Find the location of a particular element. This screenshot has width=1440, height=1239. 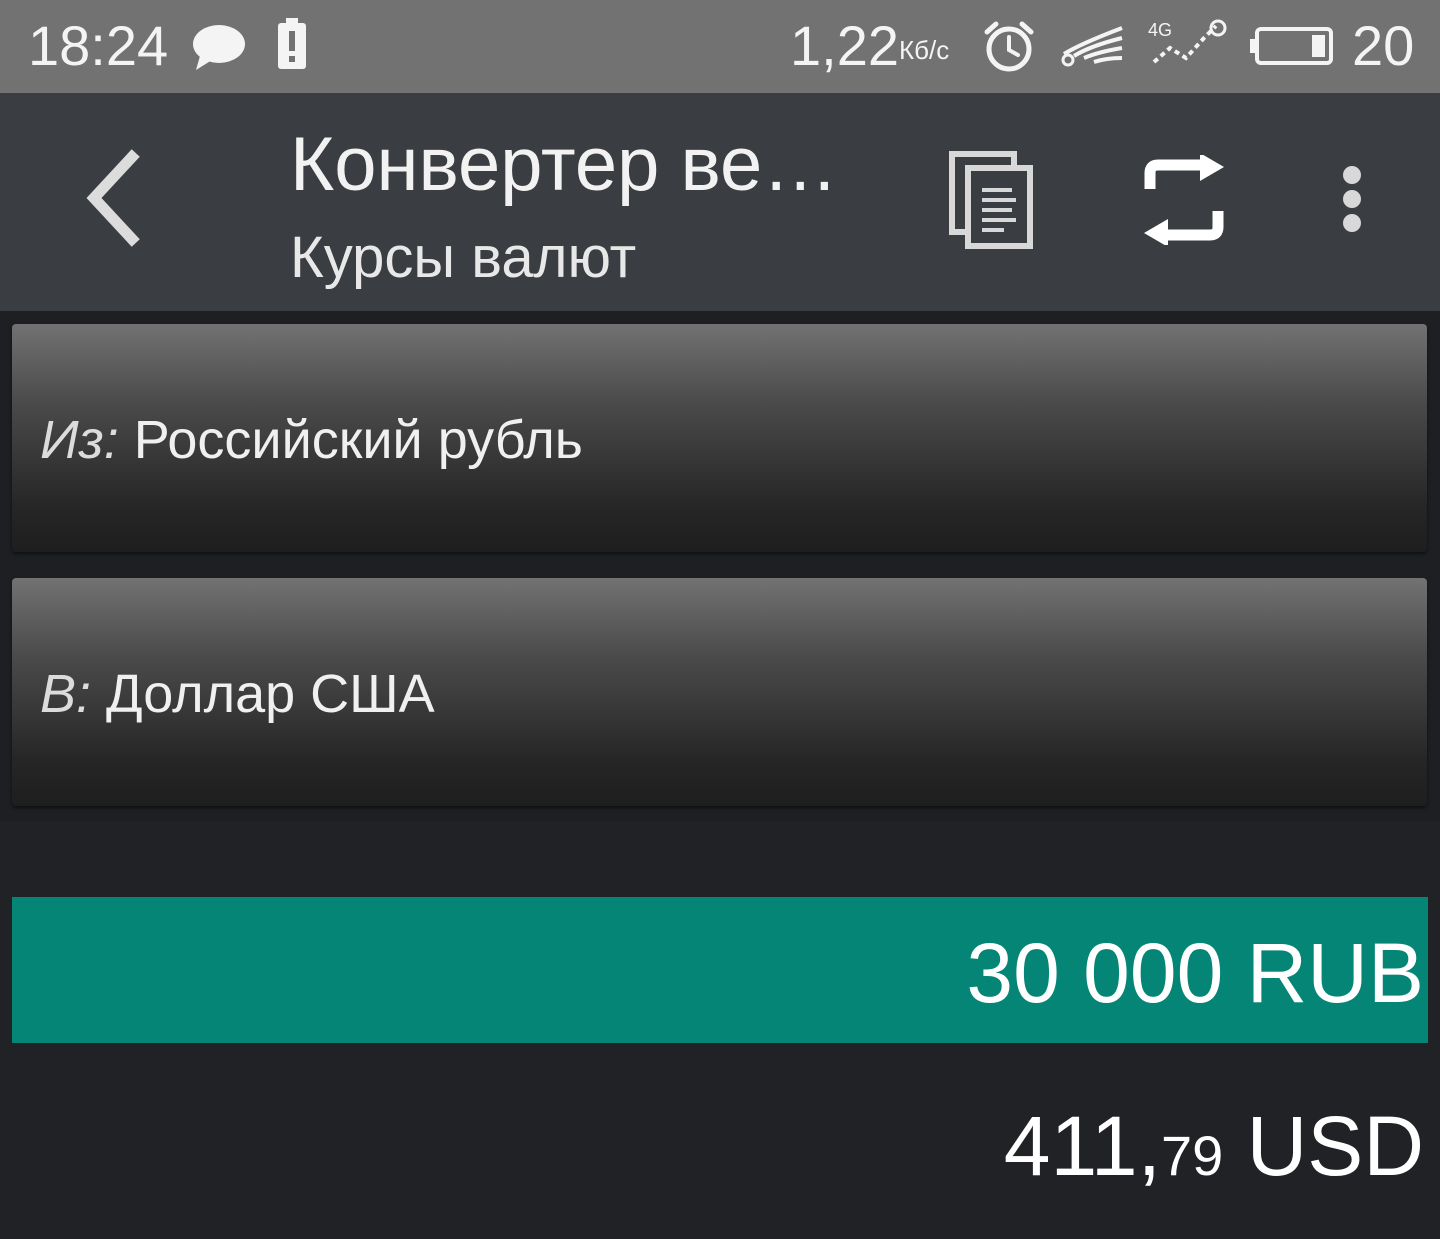

conversion-result: 411,79 USD is located at coordinates (1214, 1151).